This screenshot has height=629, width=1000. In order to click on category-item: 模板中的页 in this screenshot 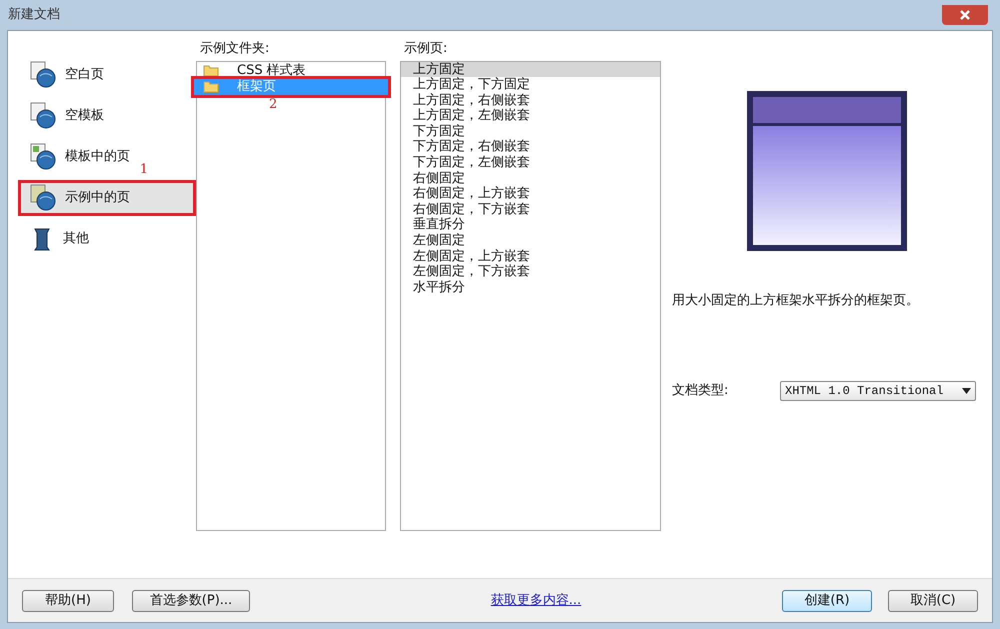, I will do `click(79, 157)`.